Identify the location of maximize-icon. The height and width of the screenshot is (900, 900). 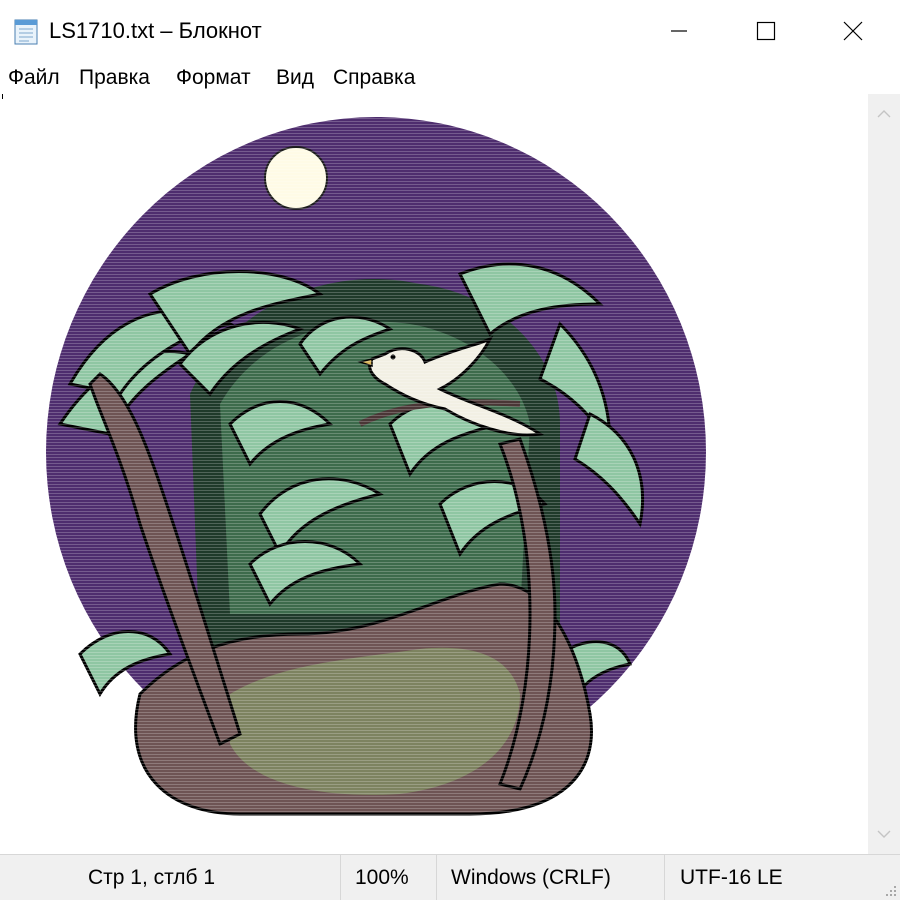
(766, 31).